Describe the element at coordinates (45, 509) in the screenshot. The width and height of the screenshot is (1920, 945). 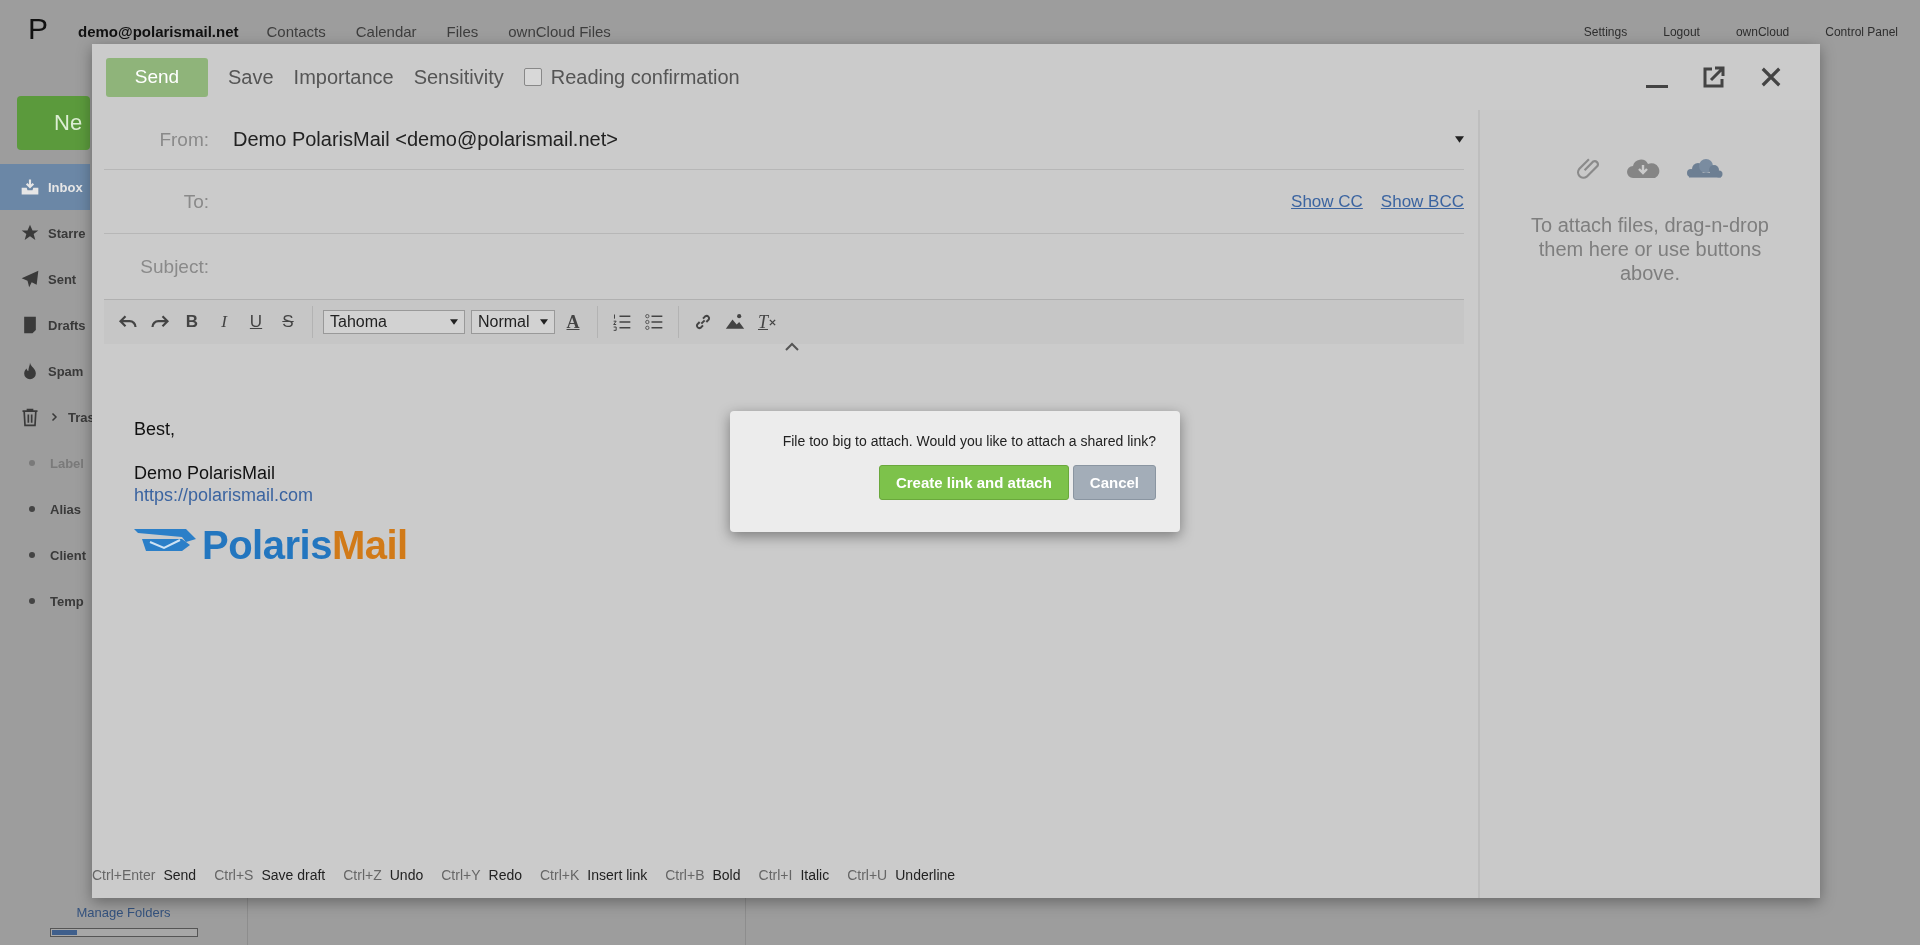
I see `folder-item: Alias` at that location.